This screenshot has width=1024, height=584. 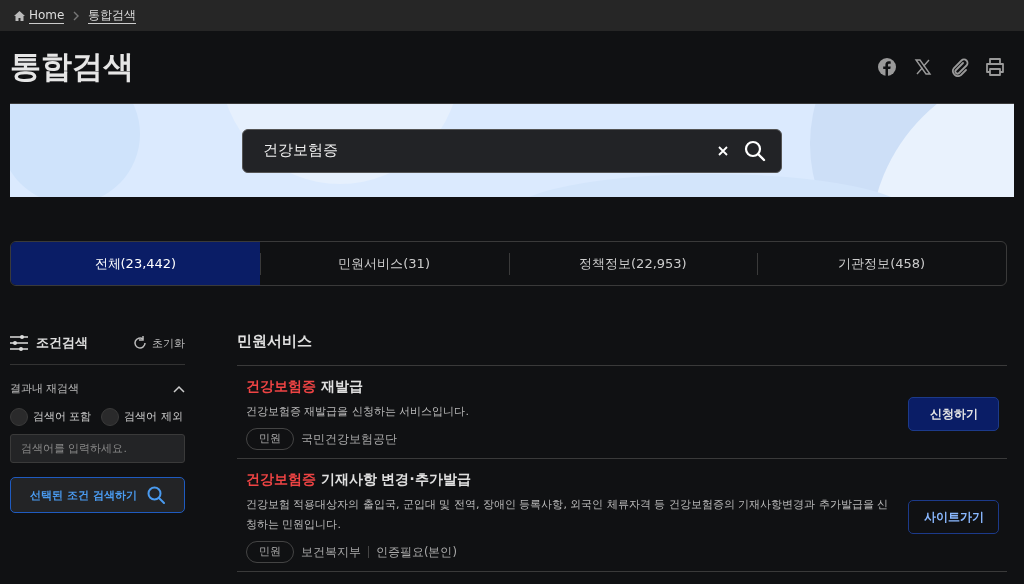 I want to click on breadcrumb-link: Home, so click(x=39, y=15).